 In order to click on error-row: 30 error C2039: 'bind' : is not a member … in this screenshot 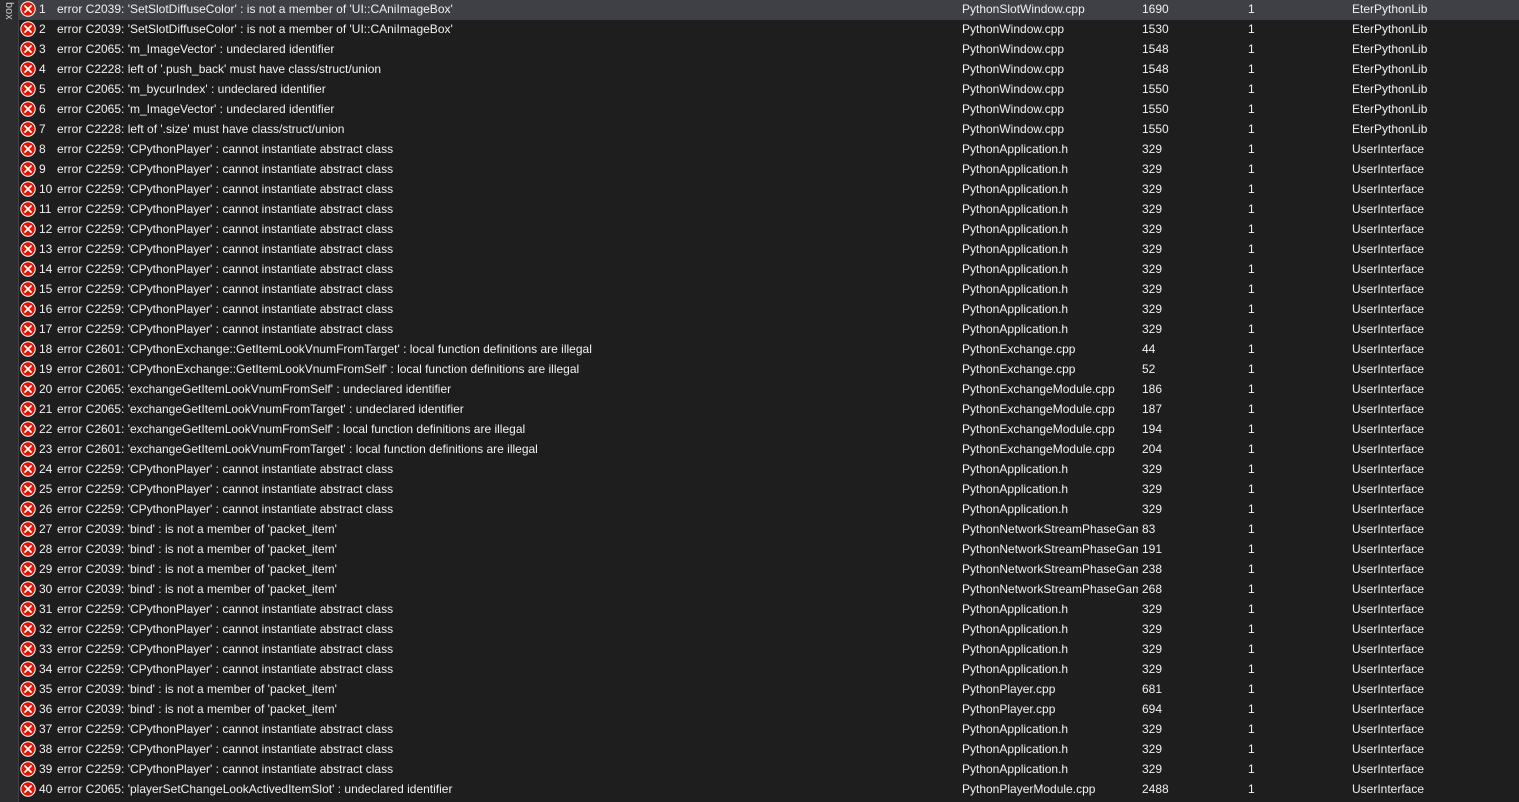, I will do `click(769, 590)`.